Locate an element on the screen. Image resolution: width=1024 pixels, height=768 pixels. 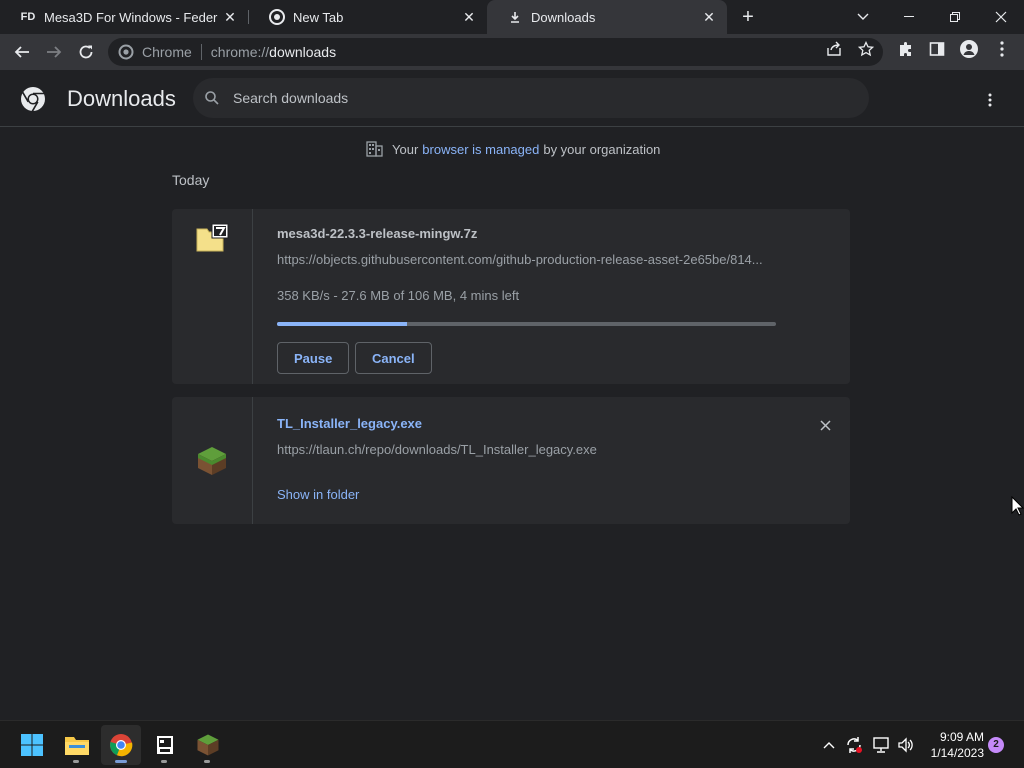
tab-title: Mesa3D For Windows - Federico is located at coordinates (131, 17).